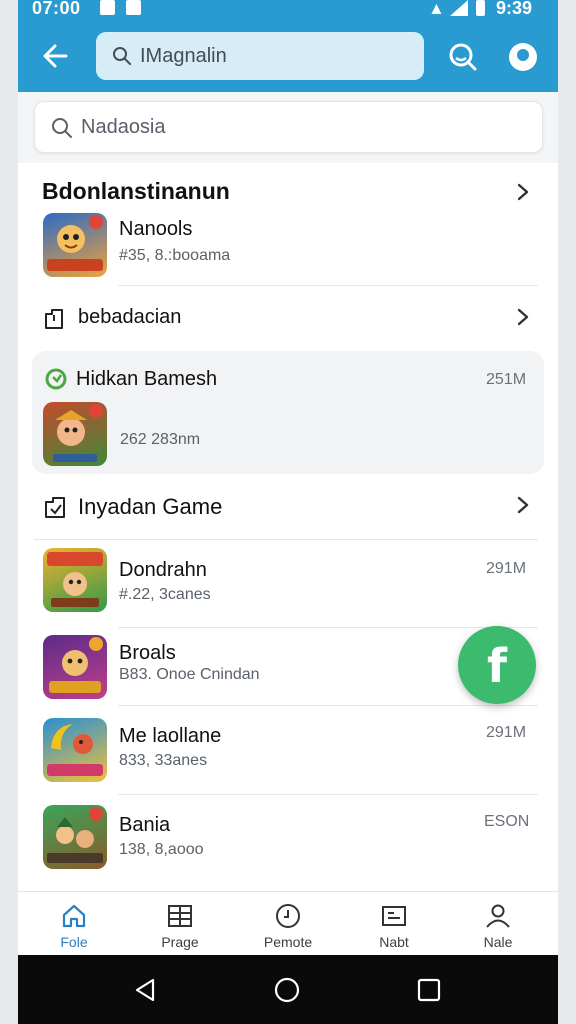  I want to click on status-time-left: 07:00, so click(56, 9).